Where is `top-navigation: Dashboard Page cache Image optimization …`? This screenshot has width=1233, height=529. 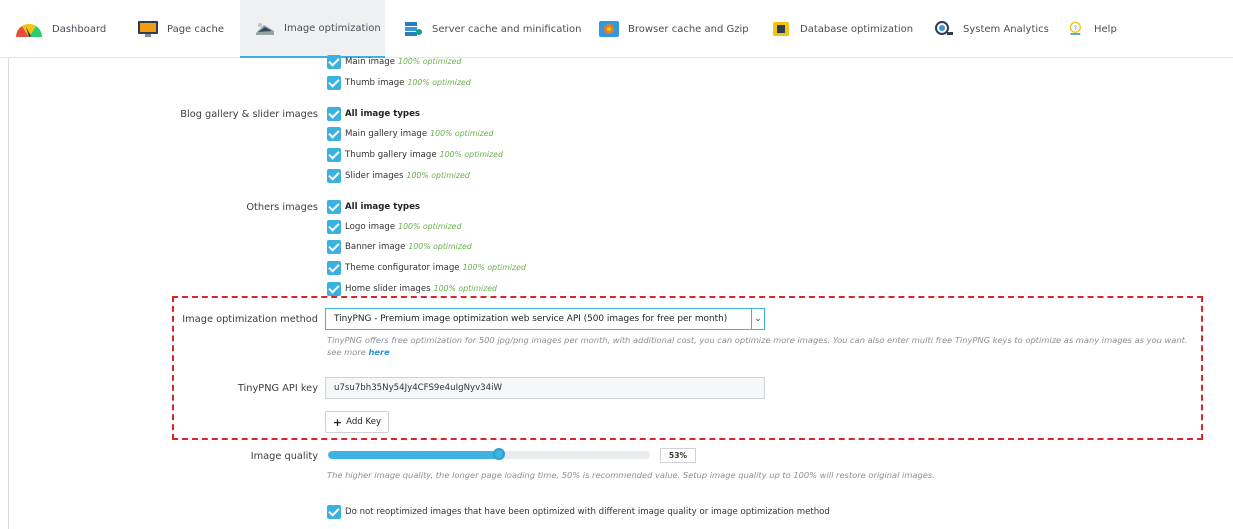 top-navigation: Dashboard Page cache Image optimization … is located at coordinates (616, 29).